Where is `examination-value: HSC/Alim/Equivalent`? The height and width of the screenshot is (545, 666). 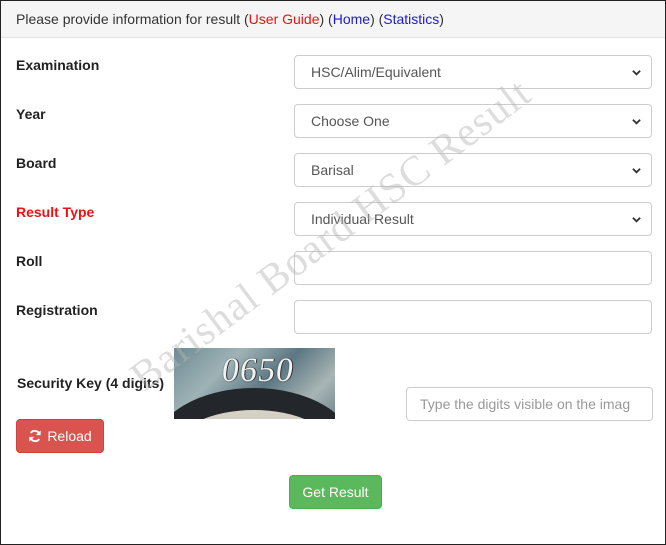 examination-value: HSC/Alim/Equivalent is located at coordinates (376, 72).